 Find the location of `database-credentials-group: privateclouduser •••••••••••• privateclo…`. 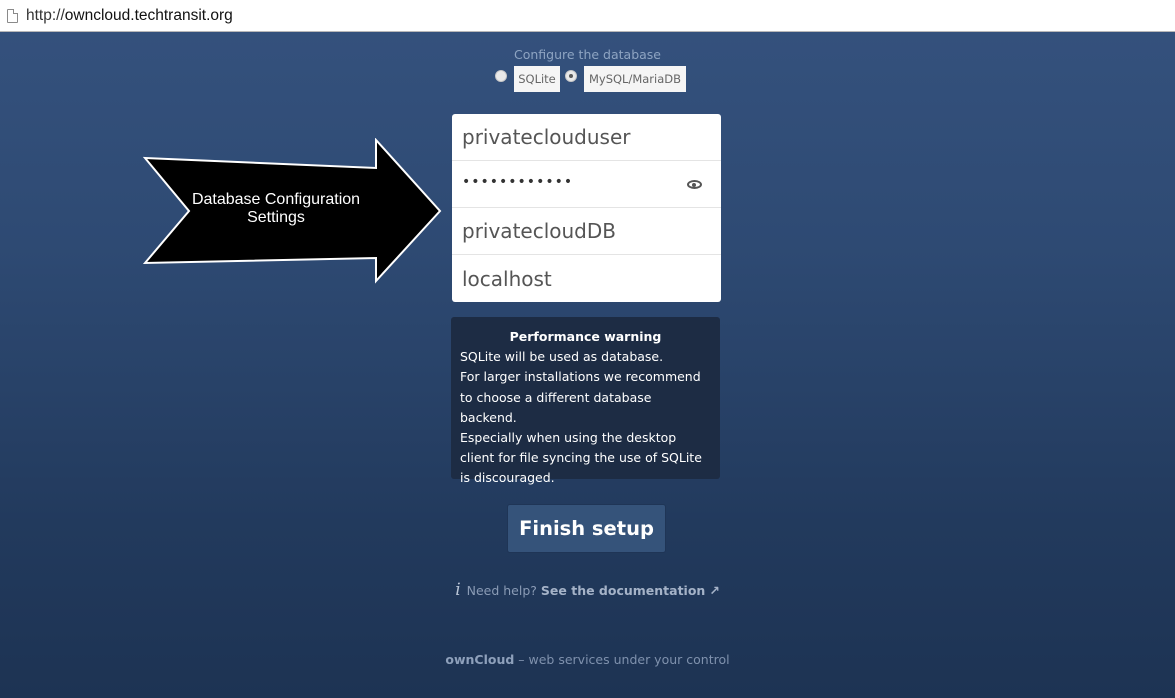

database-credentials-group: privateclouduser •••••••••••• privateclo… is located at coordinates (586, 208).